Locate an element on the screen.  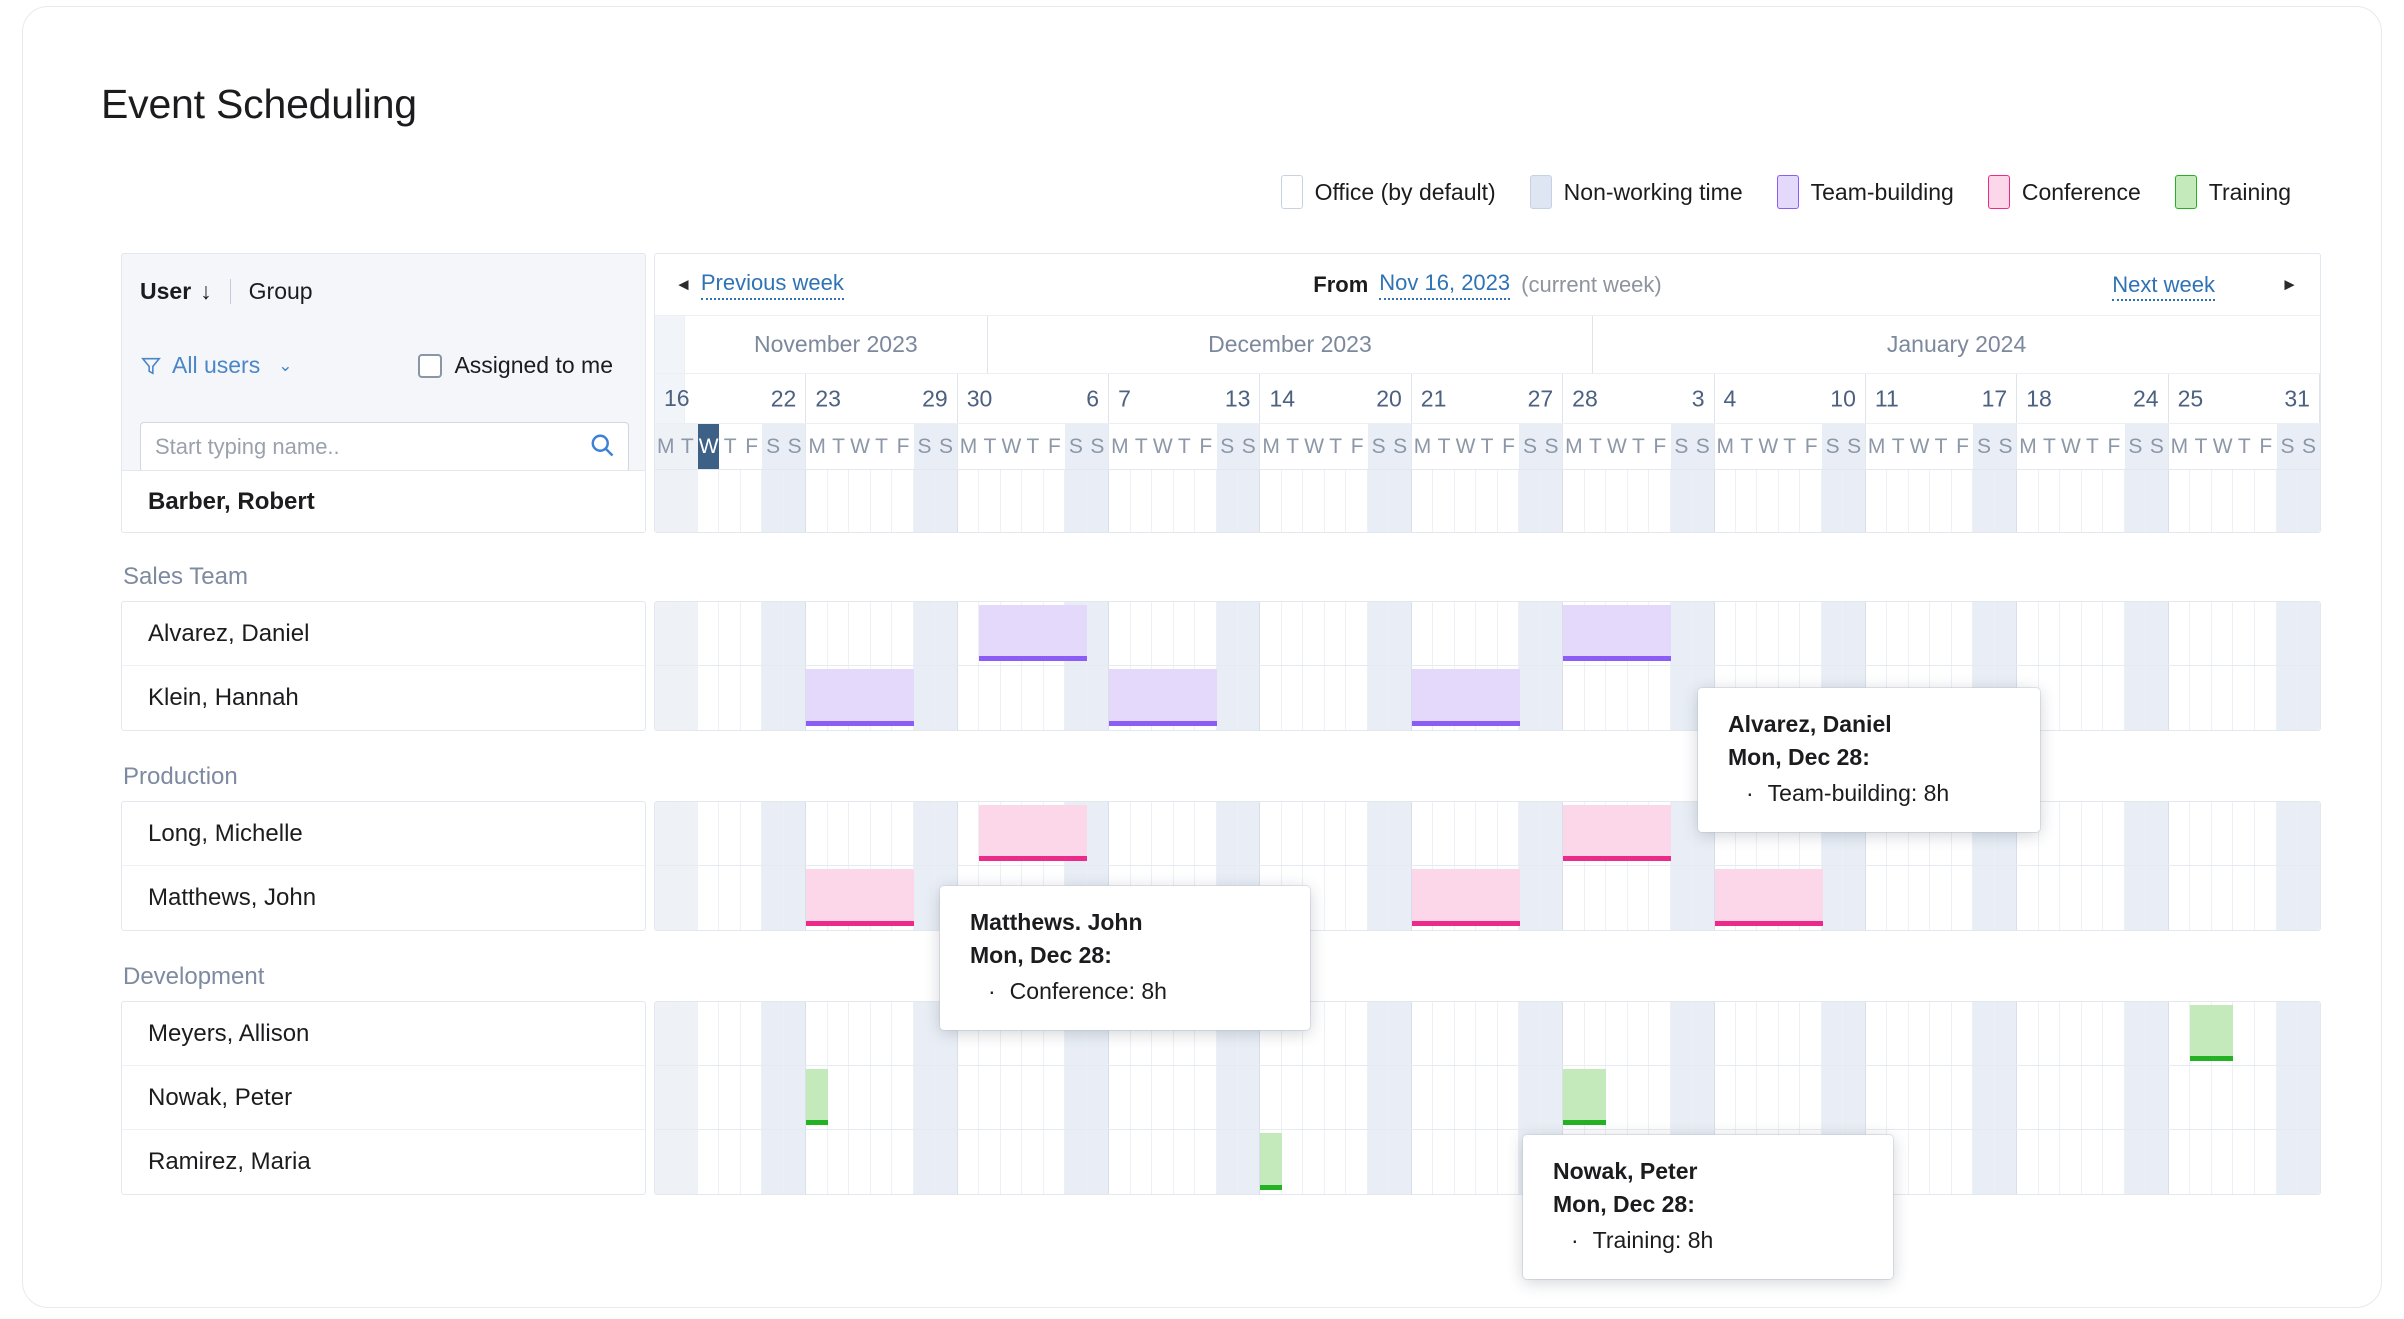
from-date-link: Nov 16, 2023 is located at coordinates (1445, 285).